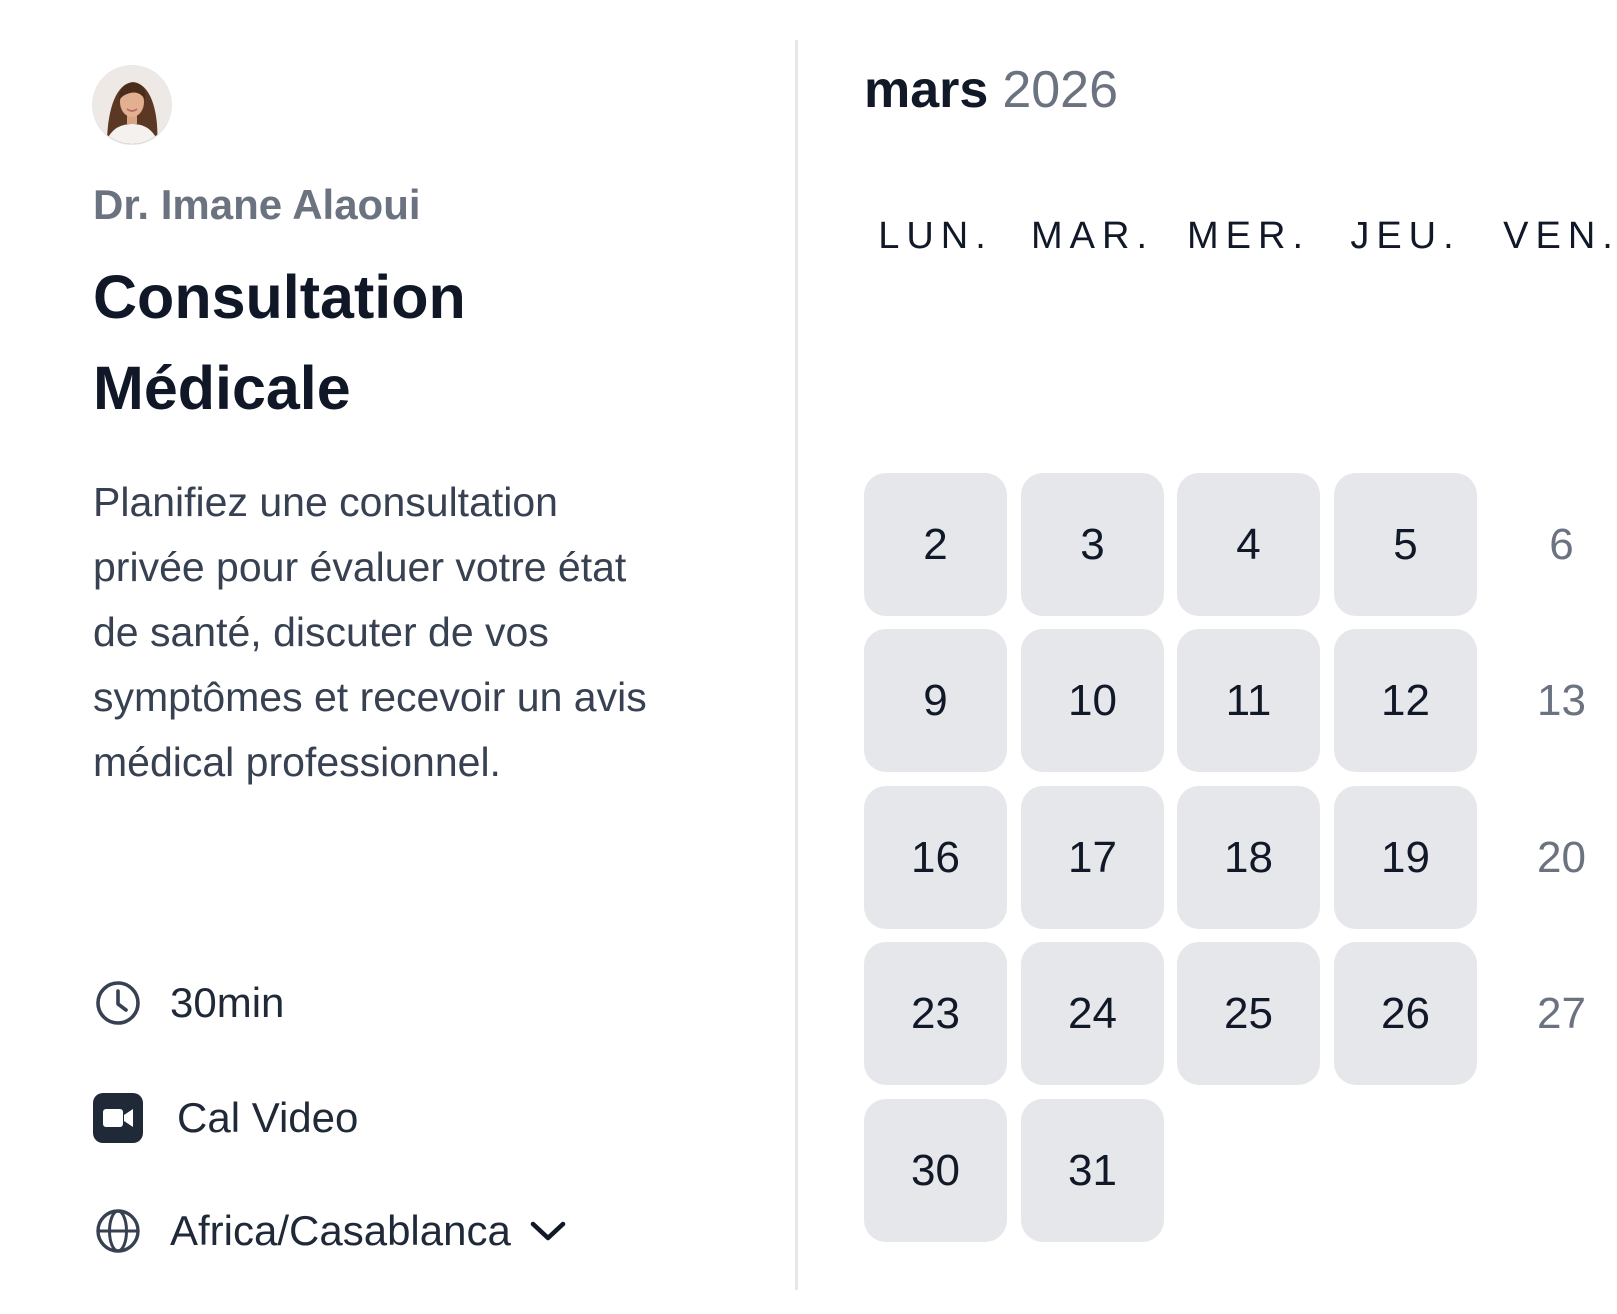  Describe the element at coordinates (1561, 857) in the screenshot. I see `calendar-day-unavailable: 20` at that location.